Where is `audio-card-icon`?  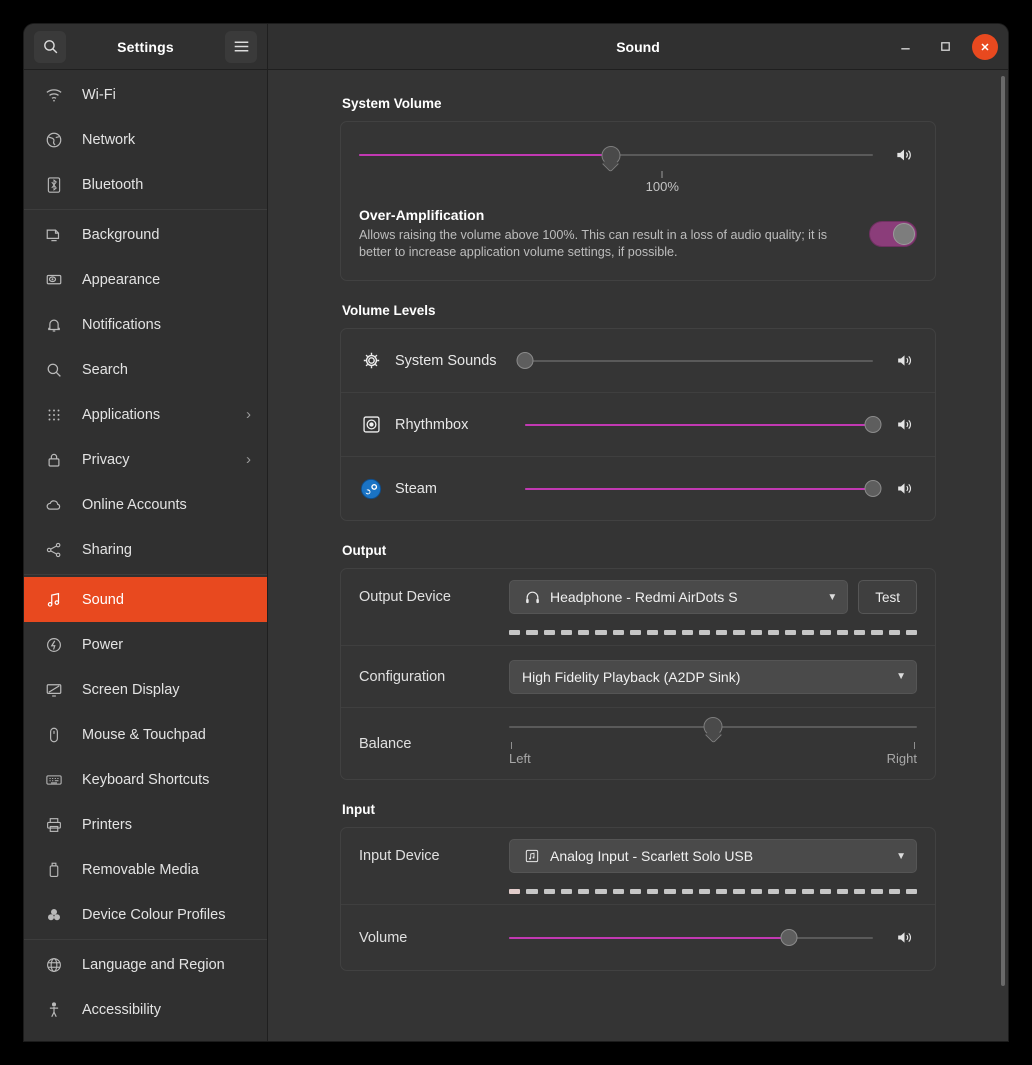 audio-card-icon is located at coordinates (532, 856).